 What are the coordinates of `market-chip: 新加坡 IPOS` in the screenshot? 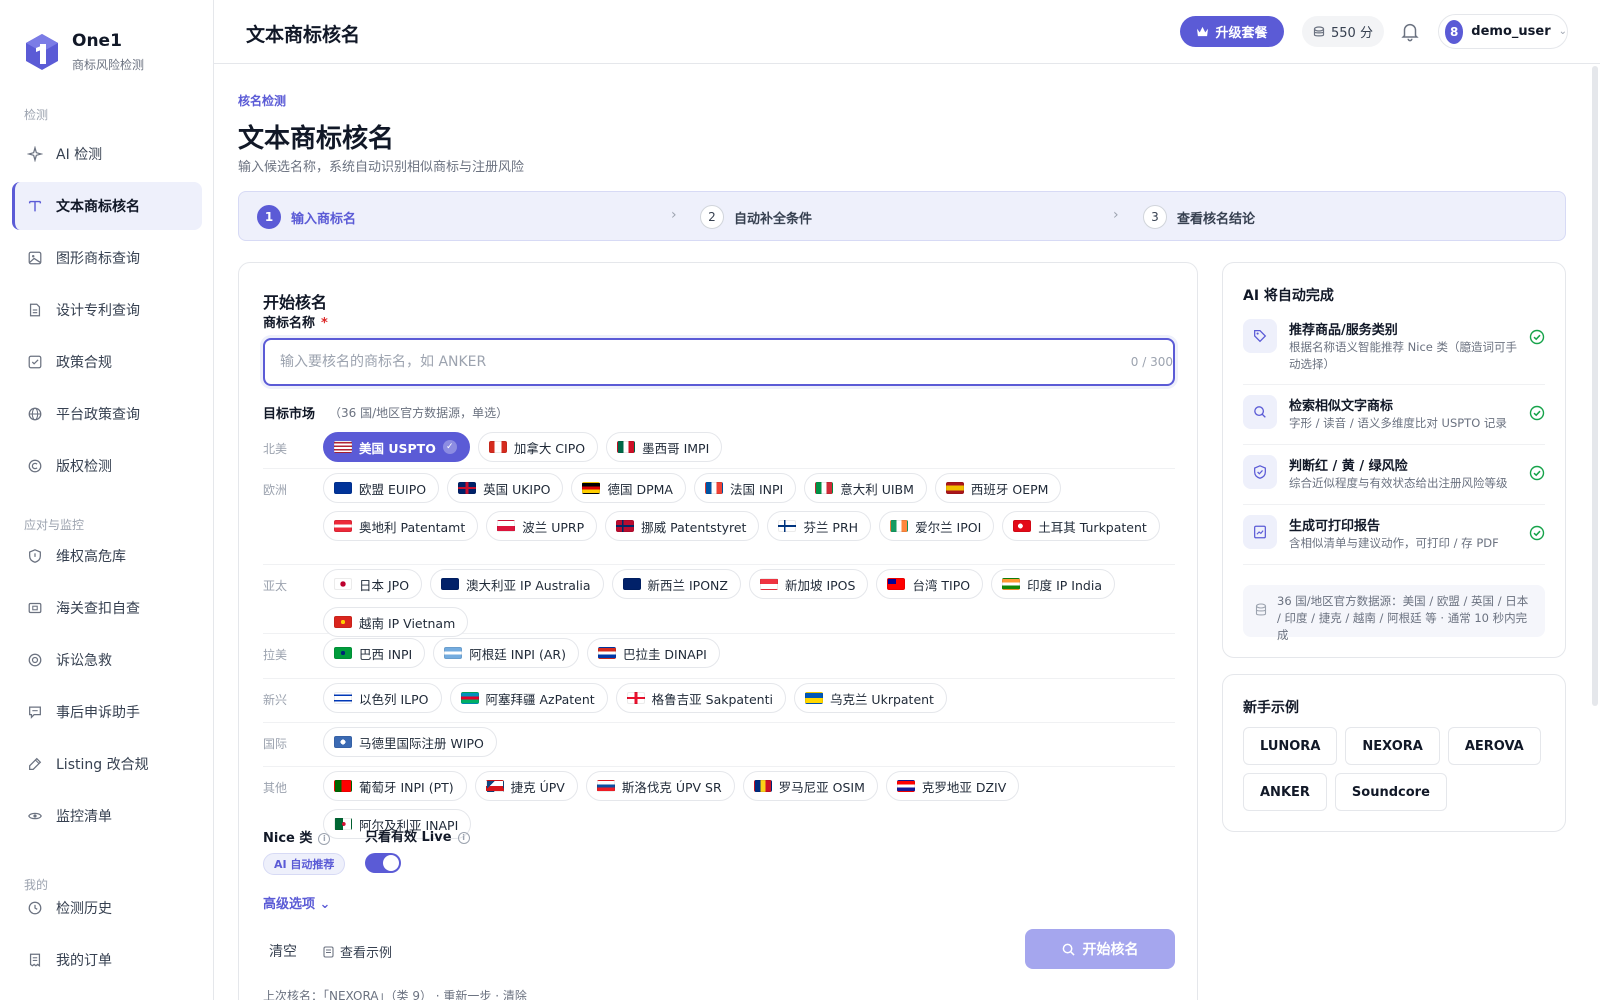 It's located at (808, 584).